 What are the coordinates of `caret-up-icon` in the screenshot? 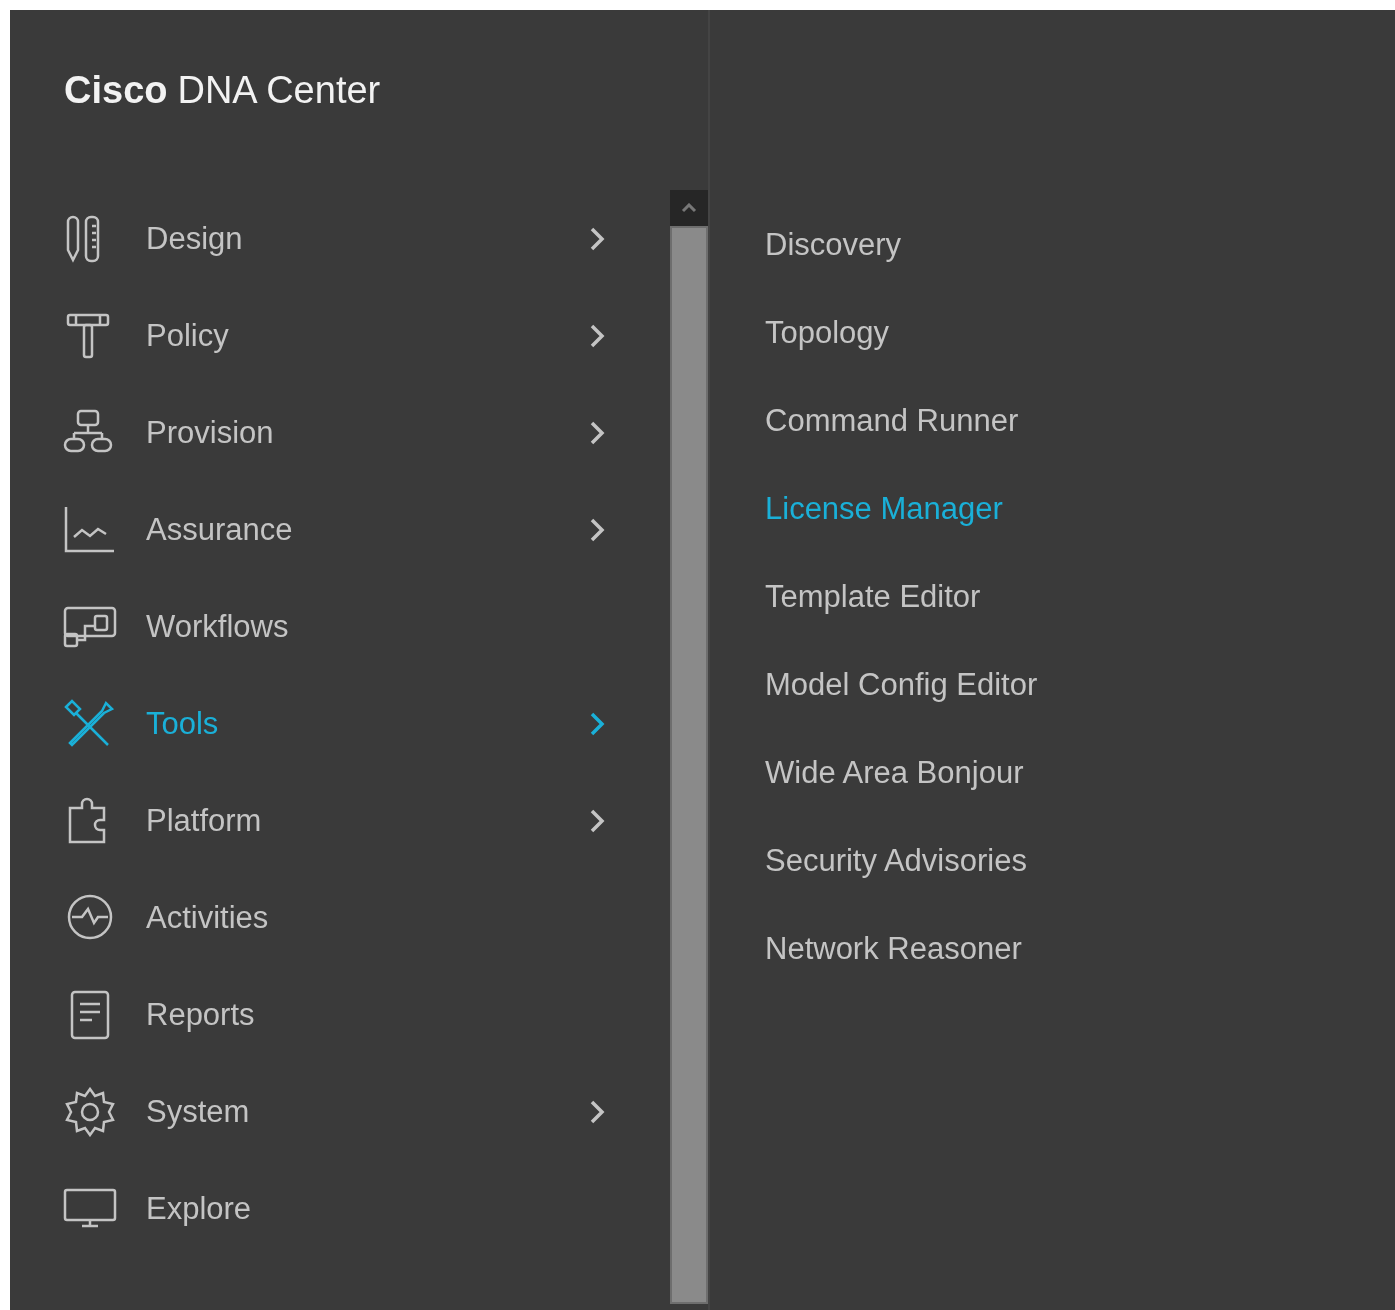 It's located at (689, 208).